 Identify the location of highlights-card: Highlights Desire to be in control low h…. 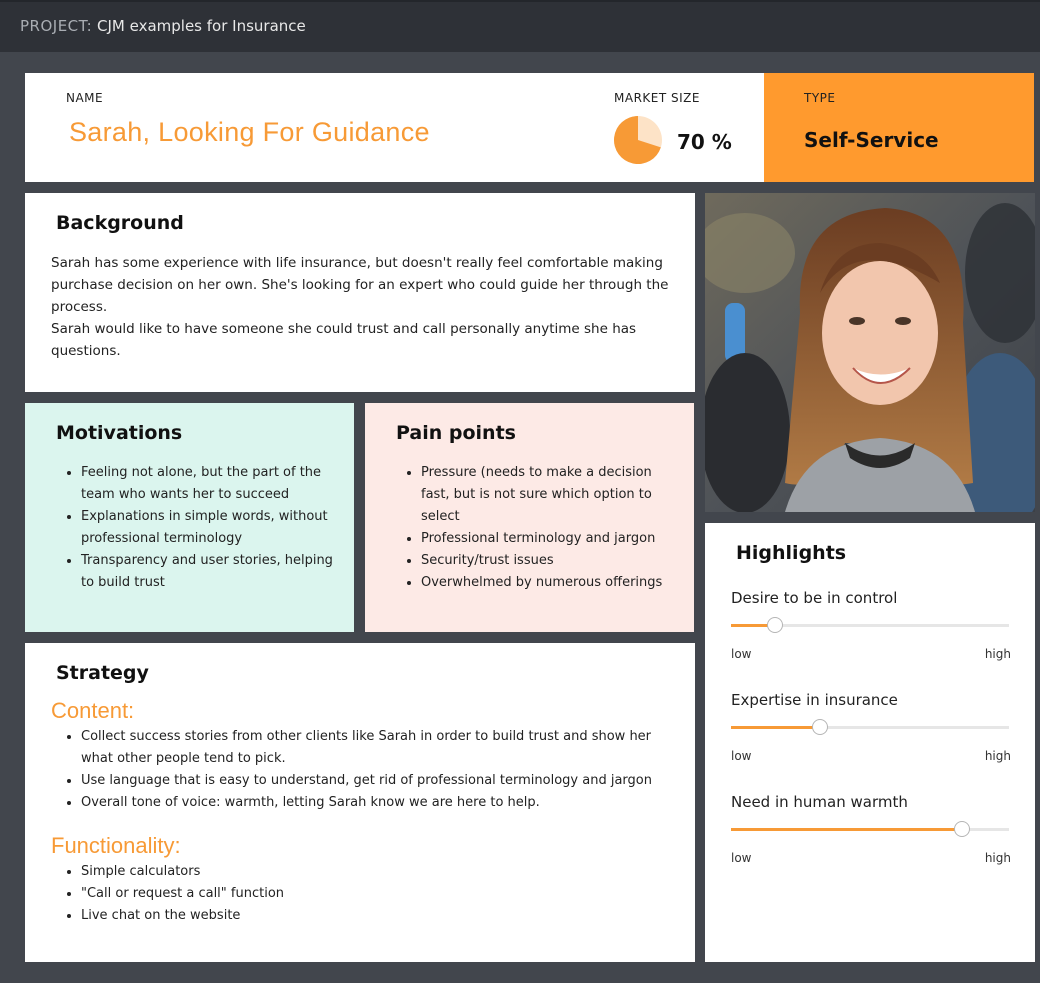
(870, 742).